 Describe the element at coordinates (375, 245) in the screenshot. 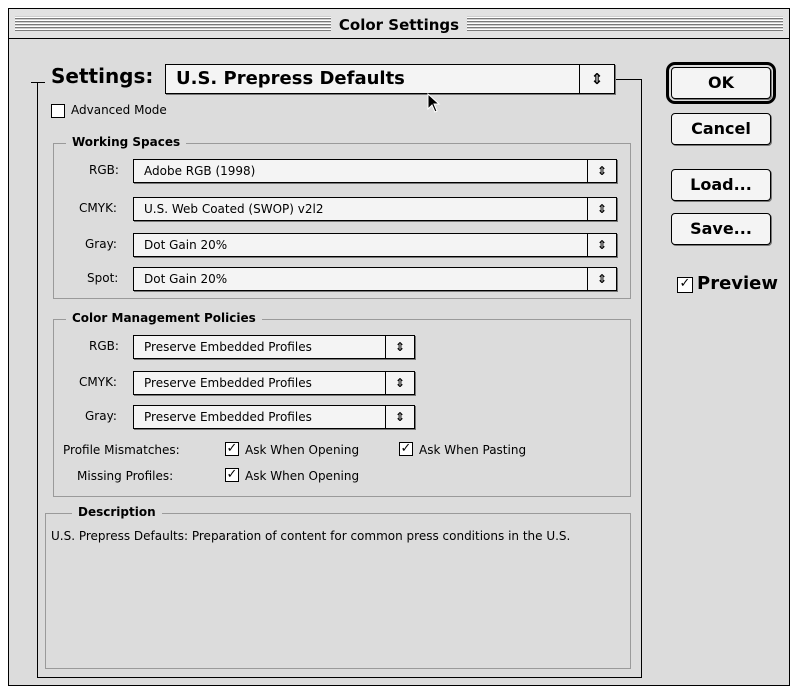

I see `ws-gray-popup: Dot Gain 20% ⇕` at that location.